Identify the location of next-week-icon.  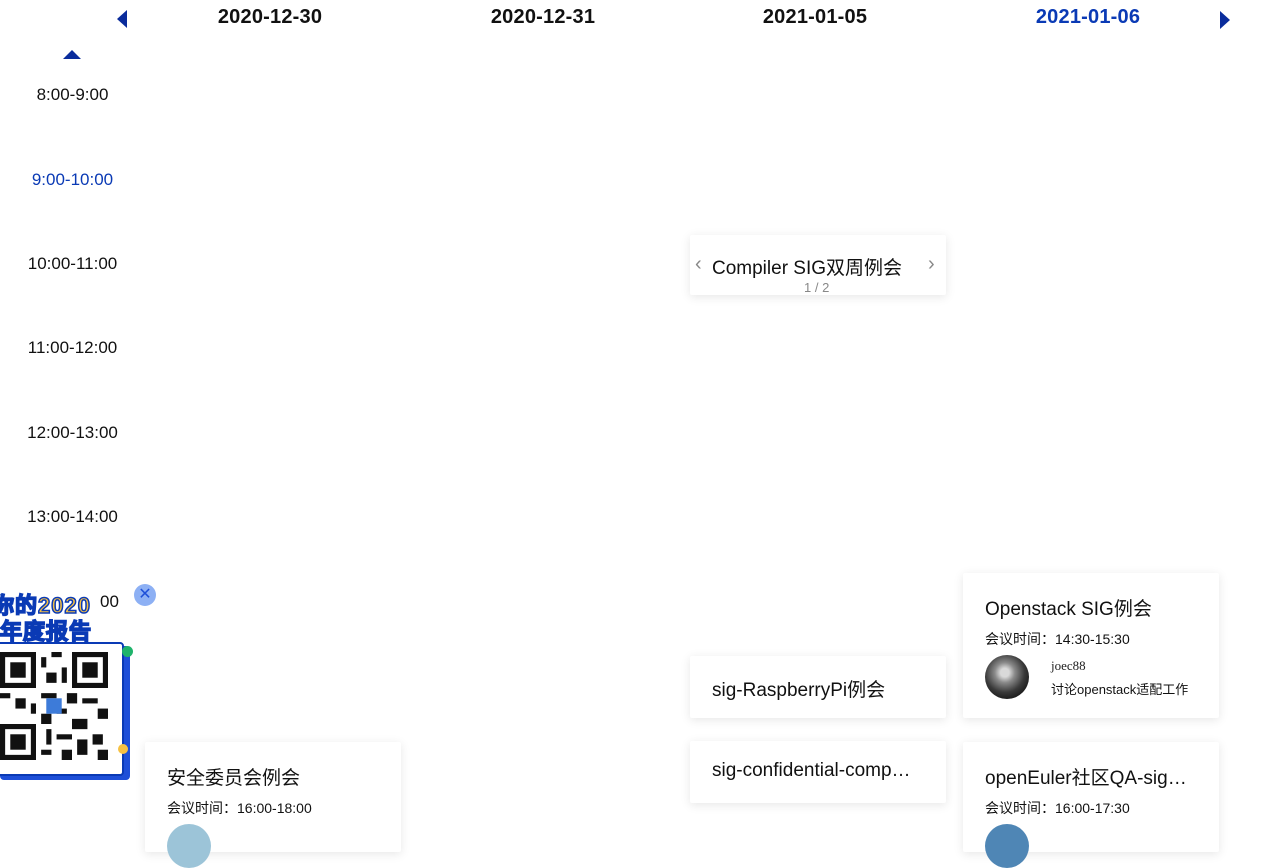
(1224, 22).